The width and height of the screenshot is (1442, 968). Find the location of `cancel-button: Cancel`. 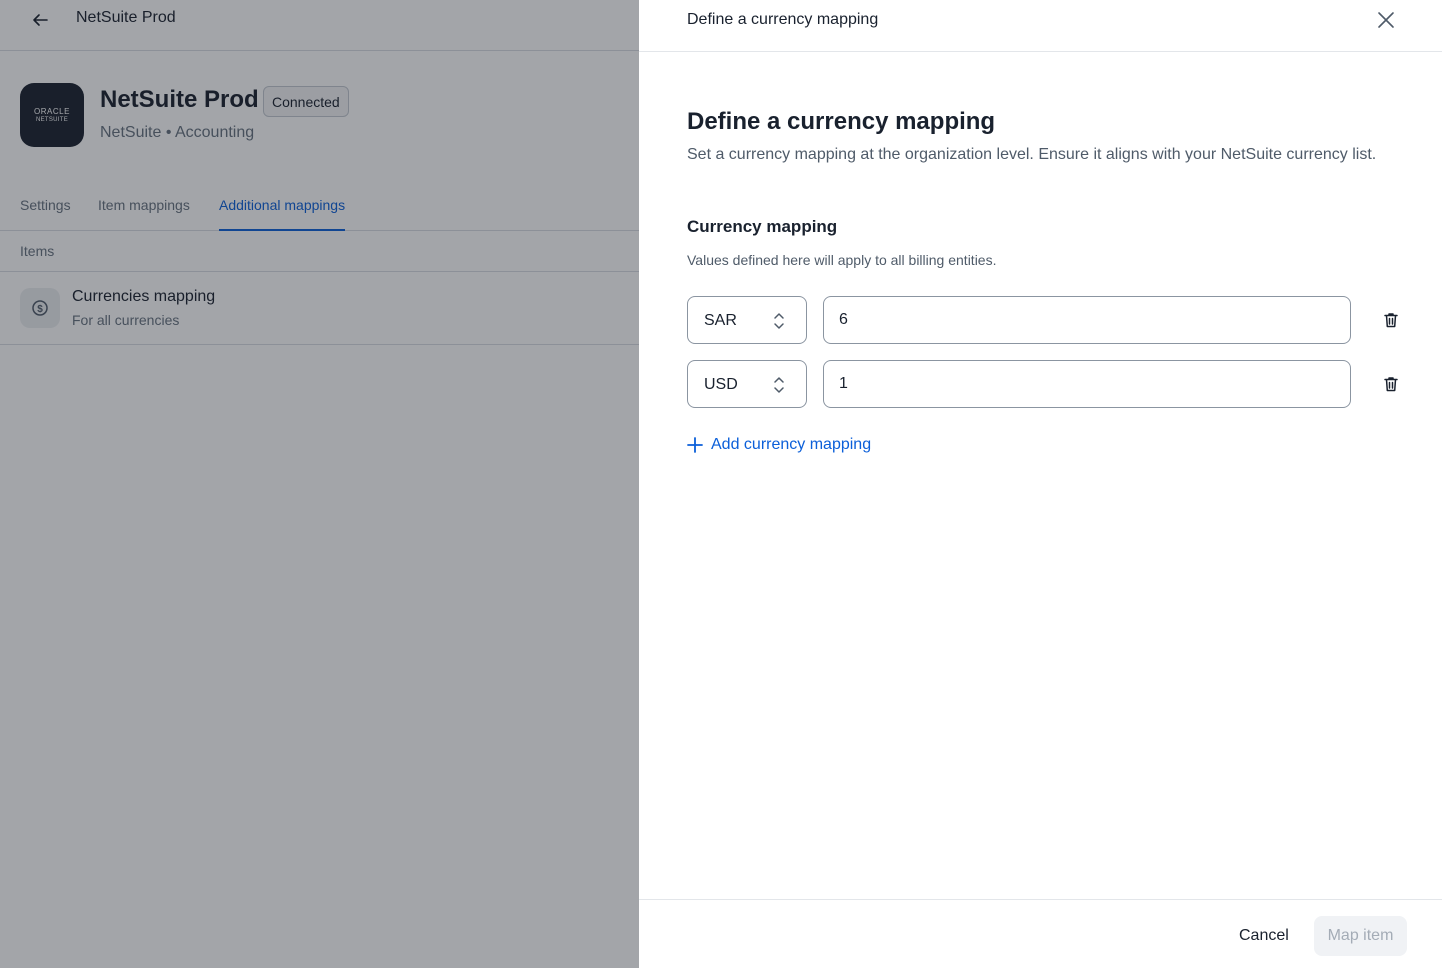

cancel-button: Cancel is located at coordinates (1264, 936).